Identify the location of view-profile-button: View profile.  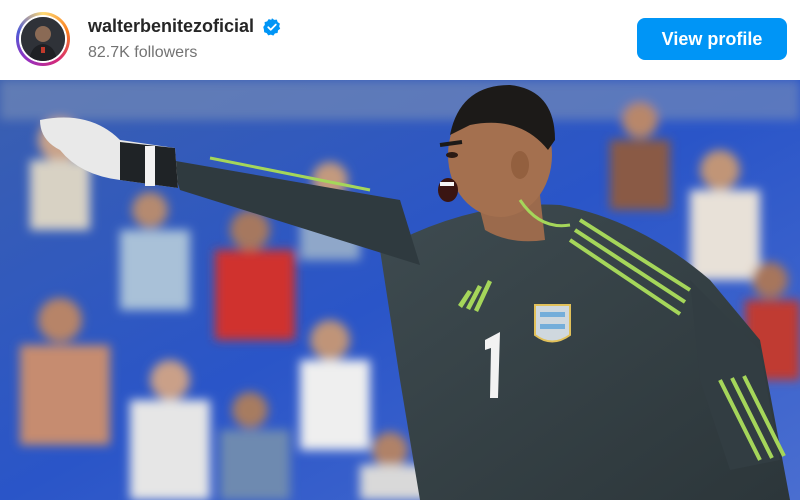
(712, 39).